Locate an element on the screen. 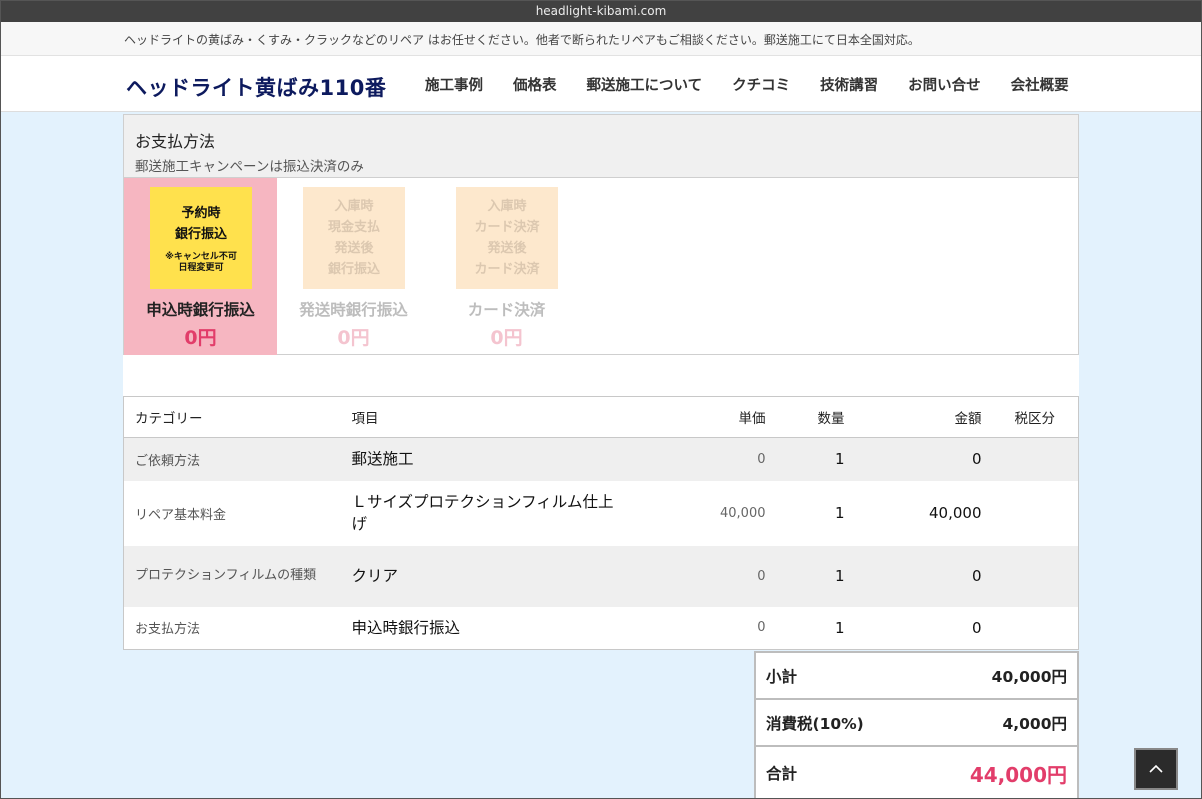 Image resolution: width=1202 pixels, height=799 pixels. image-note: 日程変更可 is located at coordinates (201, 267).